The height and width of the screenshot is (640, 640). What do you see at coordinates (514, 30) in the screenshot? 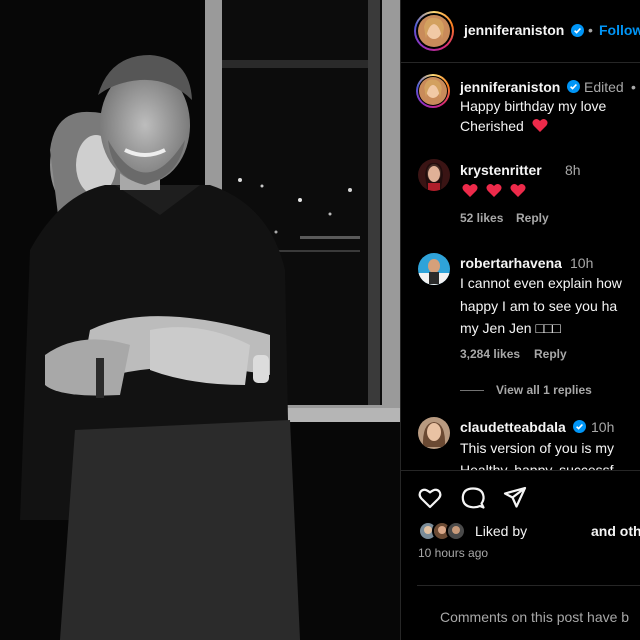
I see `header-username: jenniferaniston` at bounding box center [514, 30].